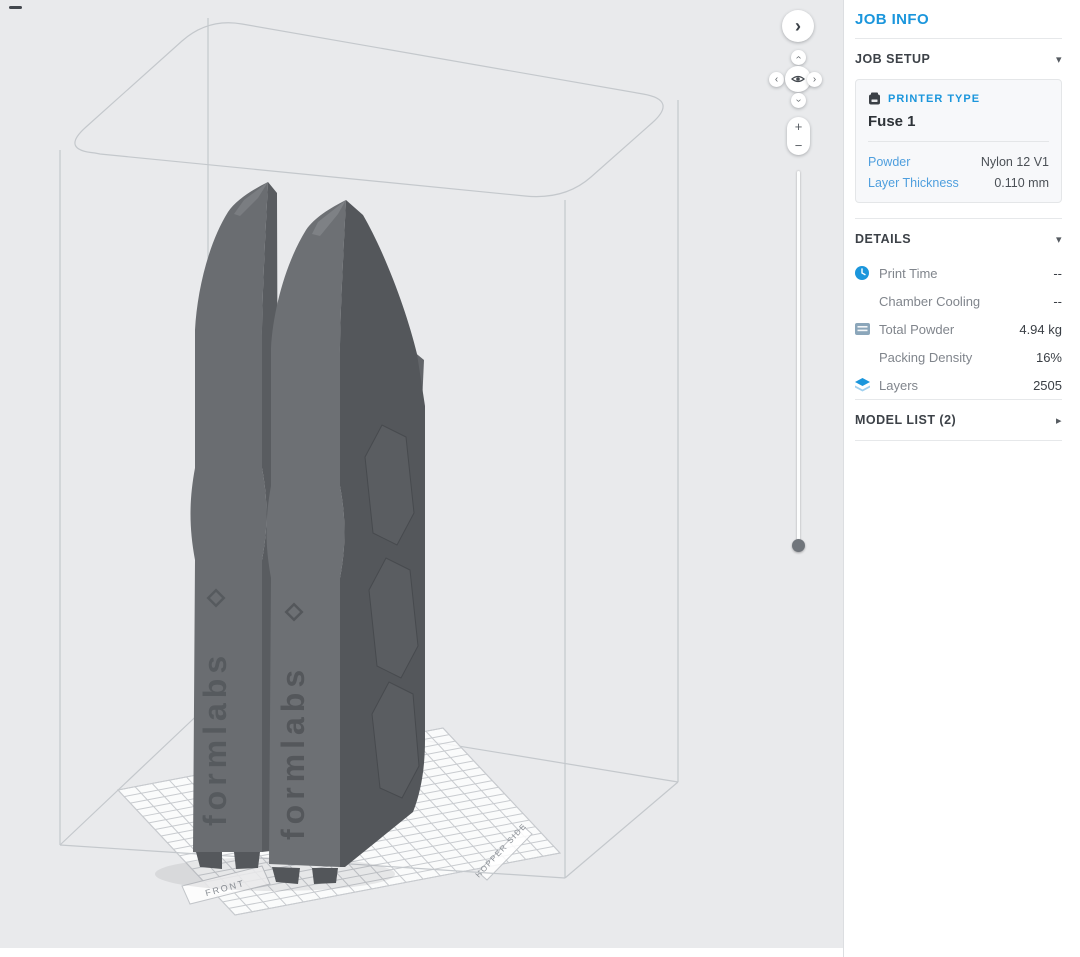 The height and width of the screenshot is (957, 1080). What do you see at coordinates (958, 161) in the screenshot?
I see `setup-row-powder: Powder Nylon 12 V1` at bounding box center [958, 161].